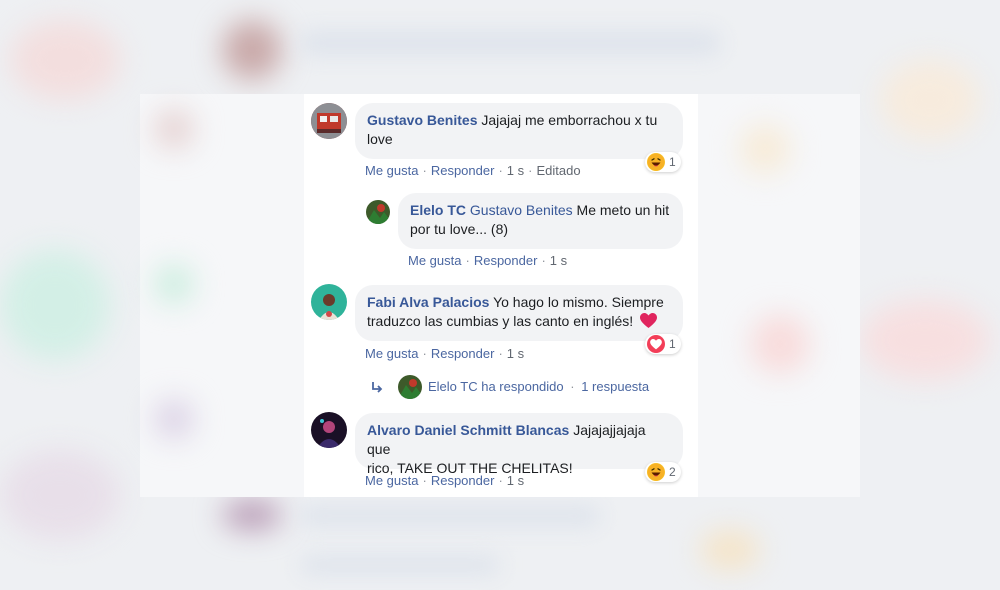 The height and width of the screenshot is (590, 1000). Describe the element at coordinates (656, 344) in the screenshot. I see `love-icon` at that location.